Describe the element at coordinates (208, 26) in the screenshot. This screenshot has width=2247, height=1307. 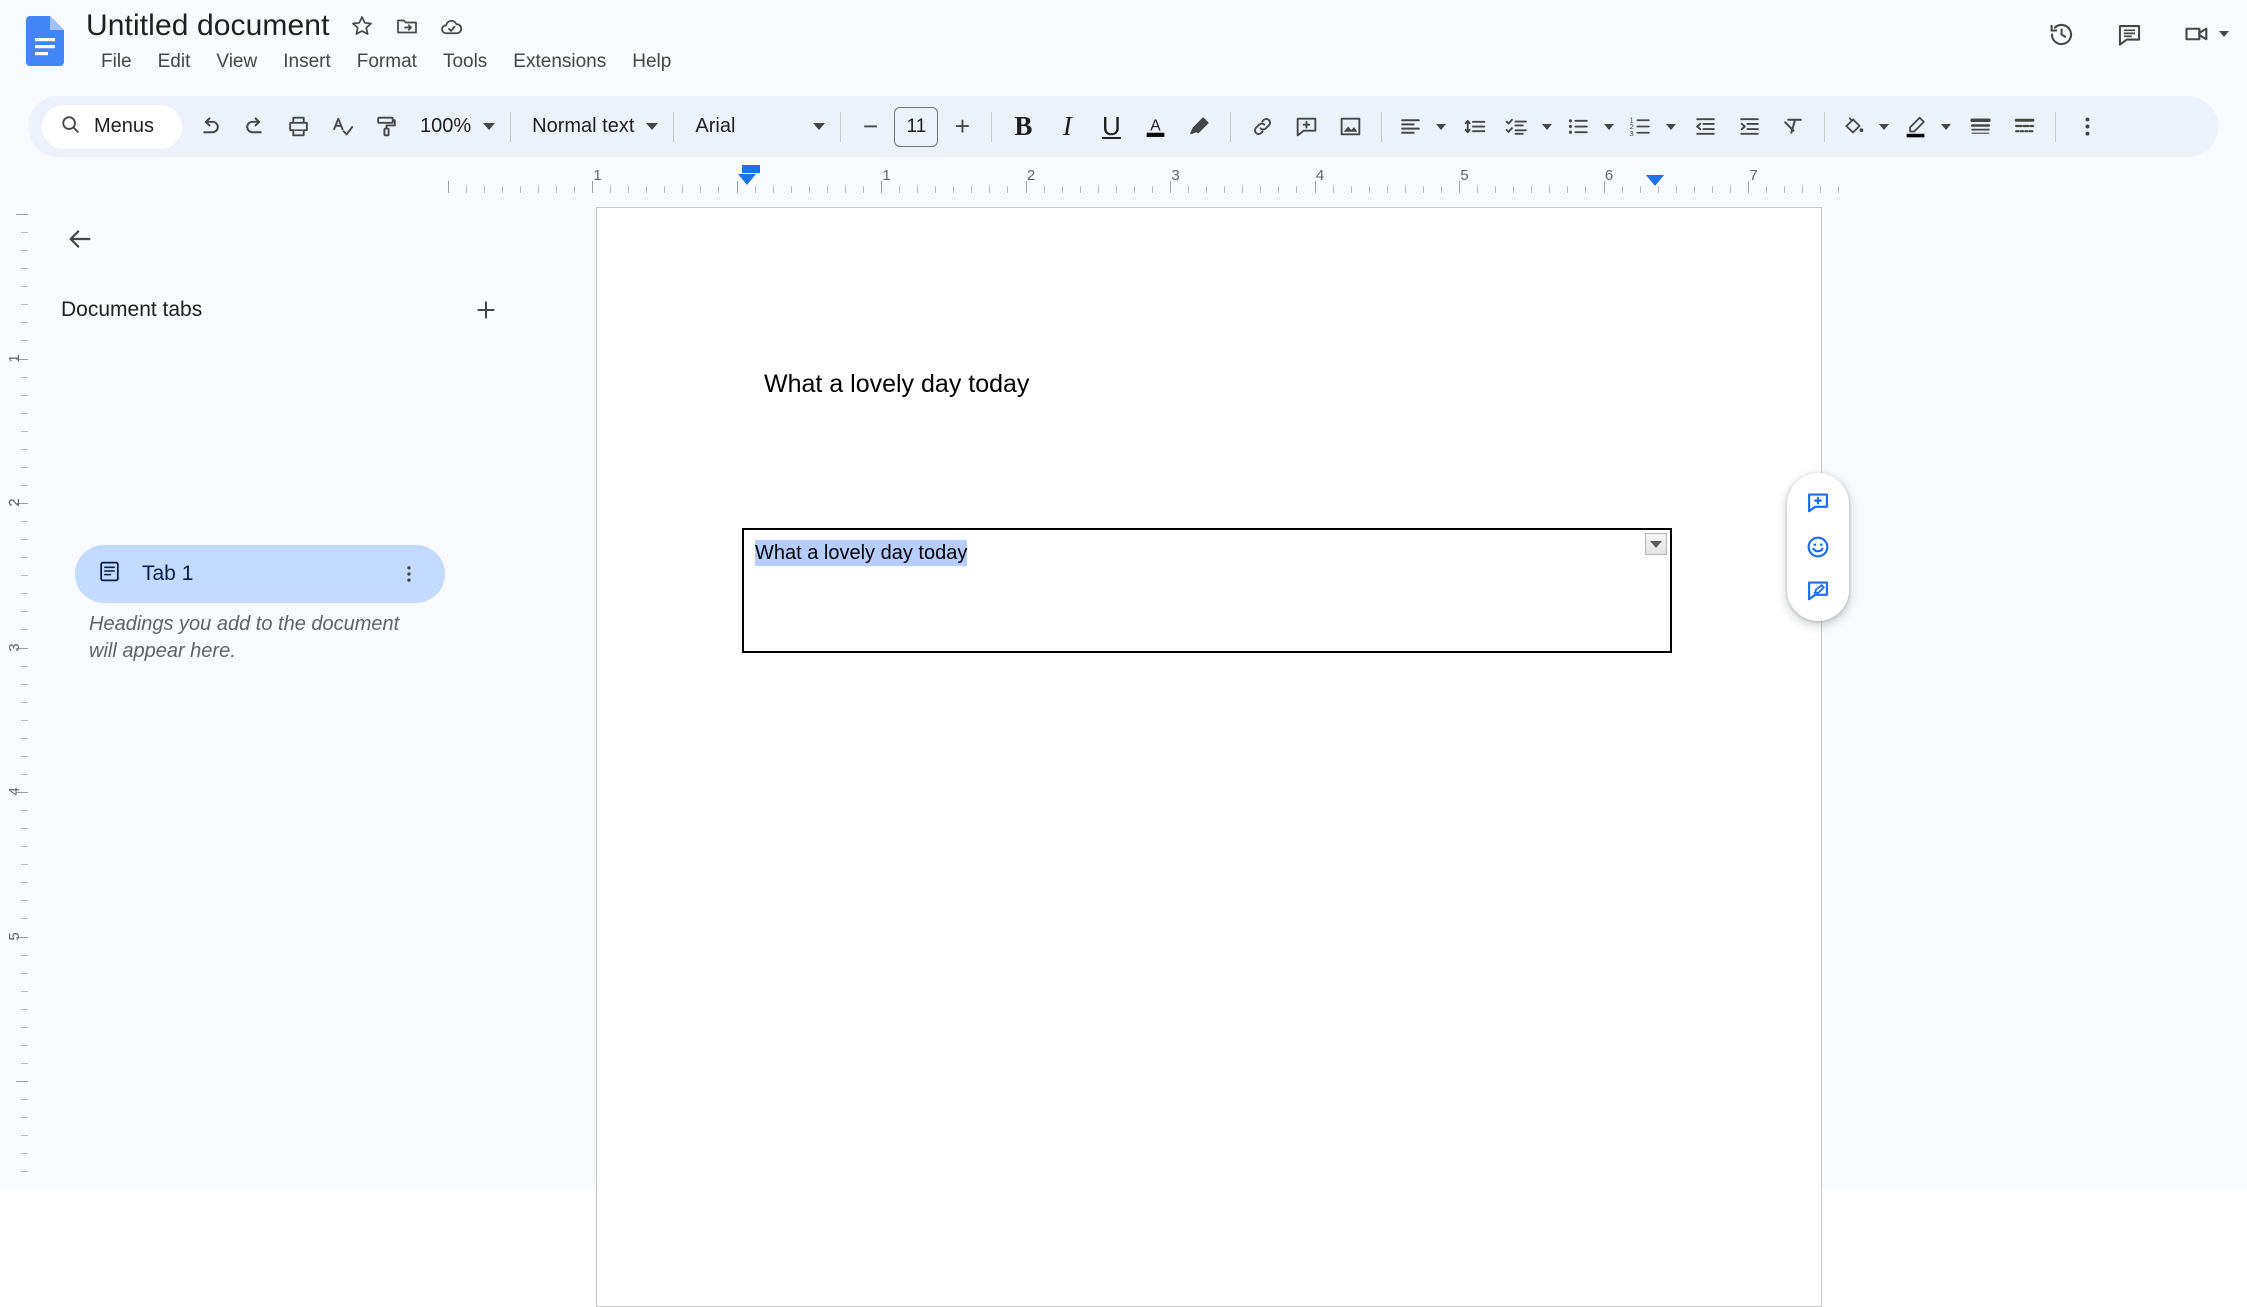
I see `page-title: Untitled document` at that location.